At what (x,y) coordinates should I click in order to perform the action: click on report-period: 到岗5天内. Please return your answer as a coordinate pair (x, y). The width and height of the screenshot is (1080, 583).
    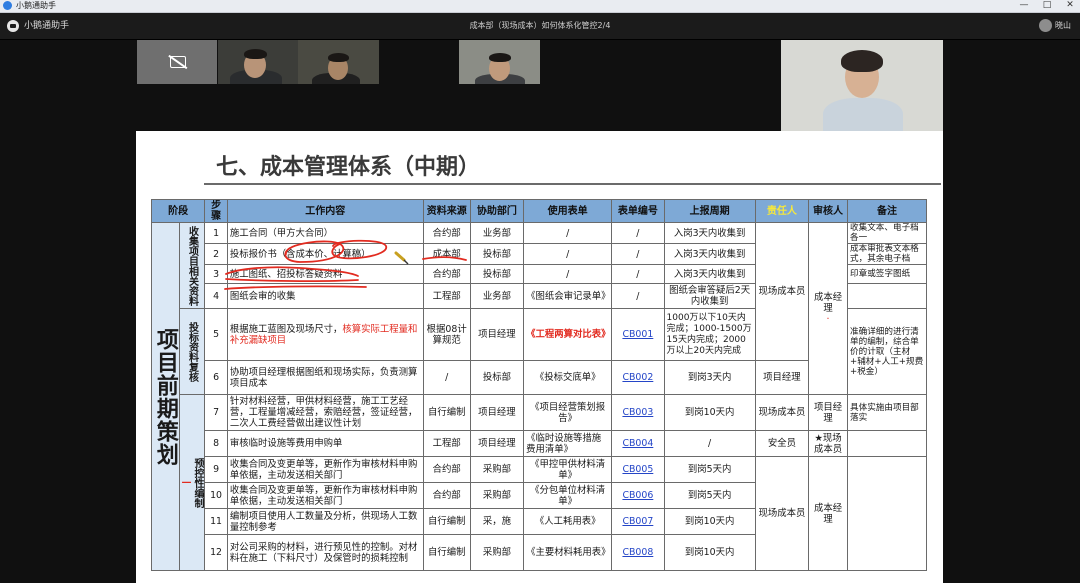
    Looking at the image, I should click on (709, 495).